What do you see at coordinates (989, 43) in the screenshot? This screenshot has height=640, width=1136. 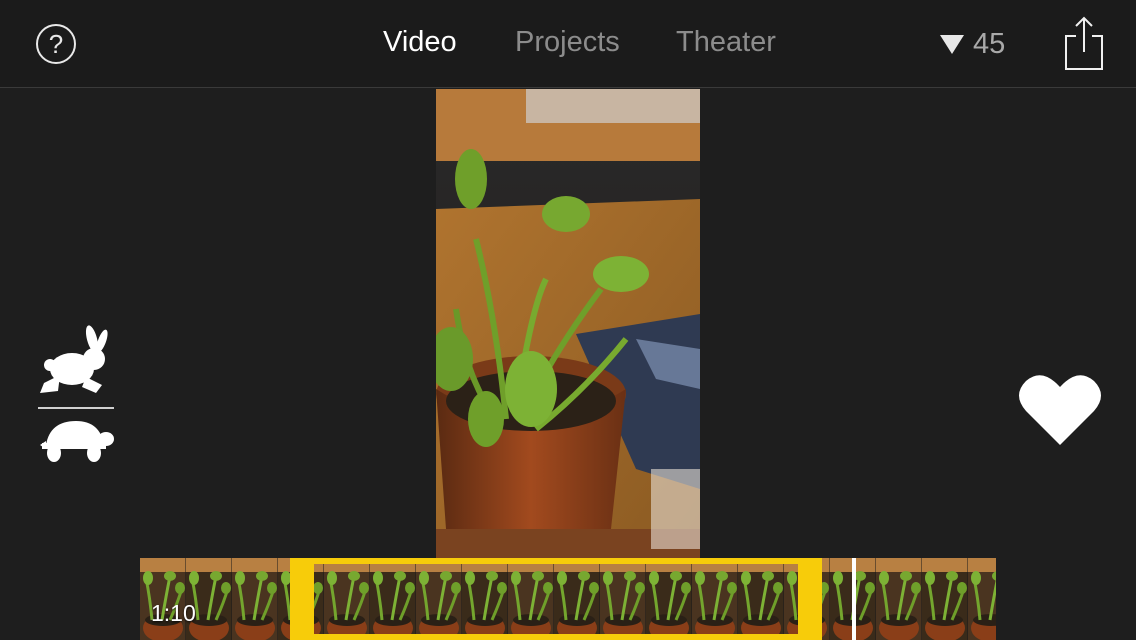 I see `storage-count: 45` at bounding box center [989, 43].